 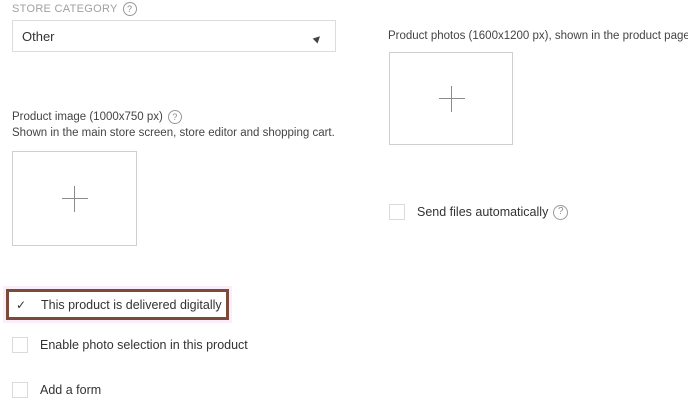 I want to click on store-category-label-text: STORE CATEGORY, so click(x=65, y=9).